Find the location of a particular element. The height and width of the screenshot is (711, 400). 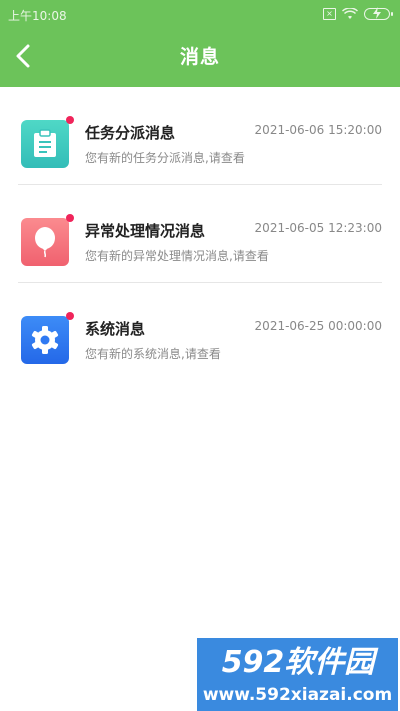

message-title: 异常处理情况消息 is located at coordinates (145, 231).